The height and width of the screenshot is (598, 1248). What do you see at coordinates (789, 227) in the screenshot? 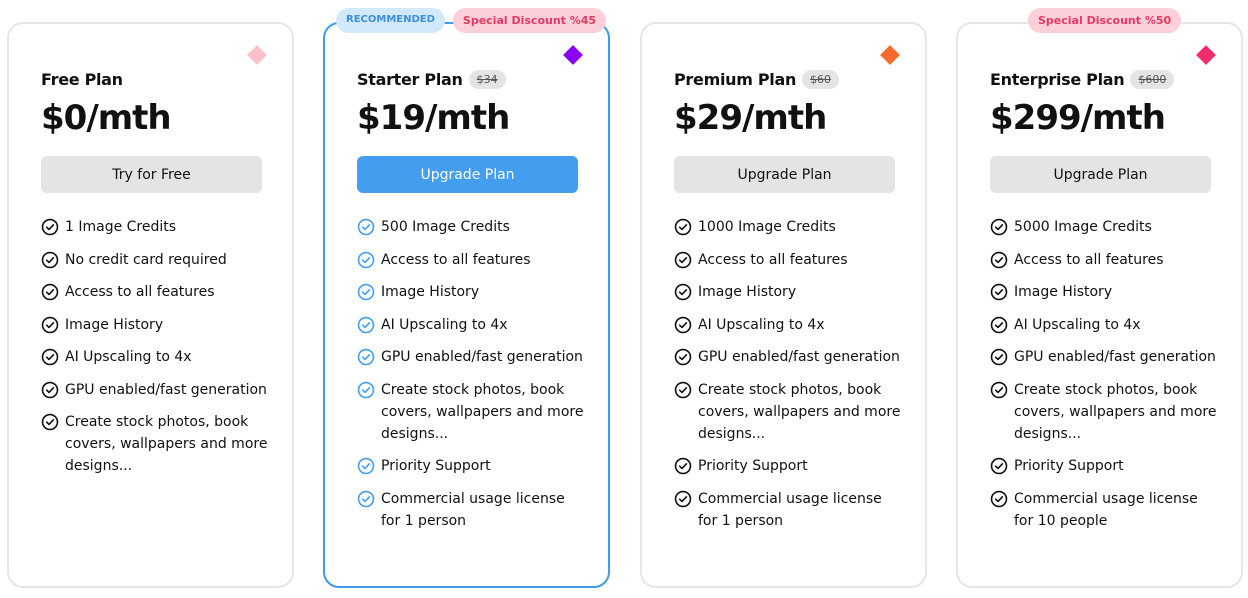
I see `feature-item: 1000 Image Credits` at bounding box center [789, 227].